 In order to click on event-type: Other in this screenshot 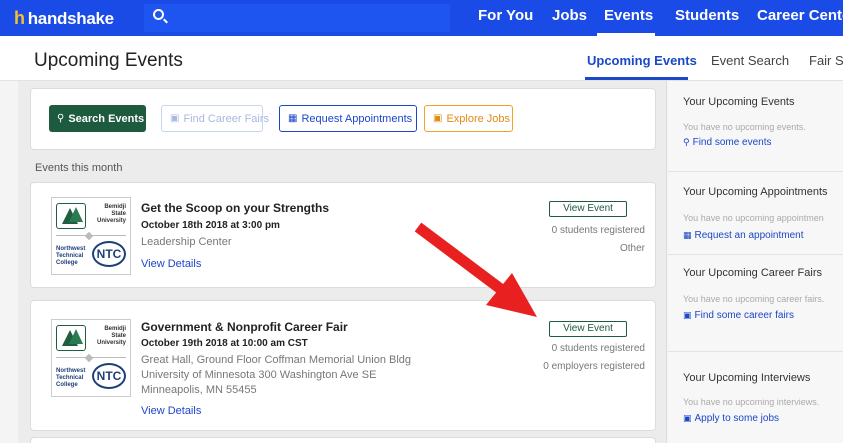, I will do `click(632, 248)`.